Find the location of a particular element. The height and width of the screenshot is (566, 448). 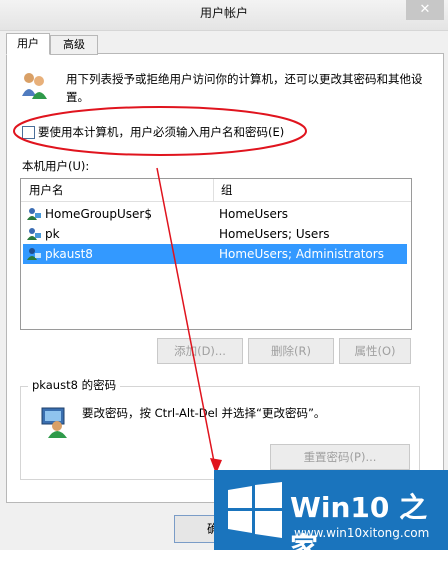

user-group: HomeUsers; Users is located at coordinates (274, 234).